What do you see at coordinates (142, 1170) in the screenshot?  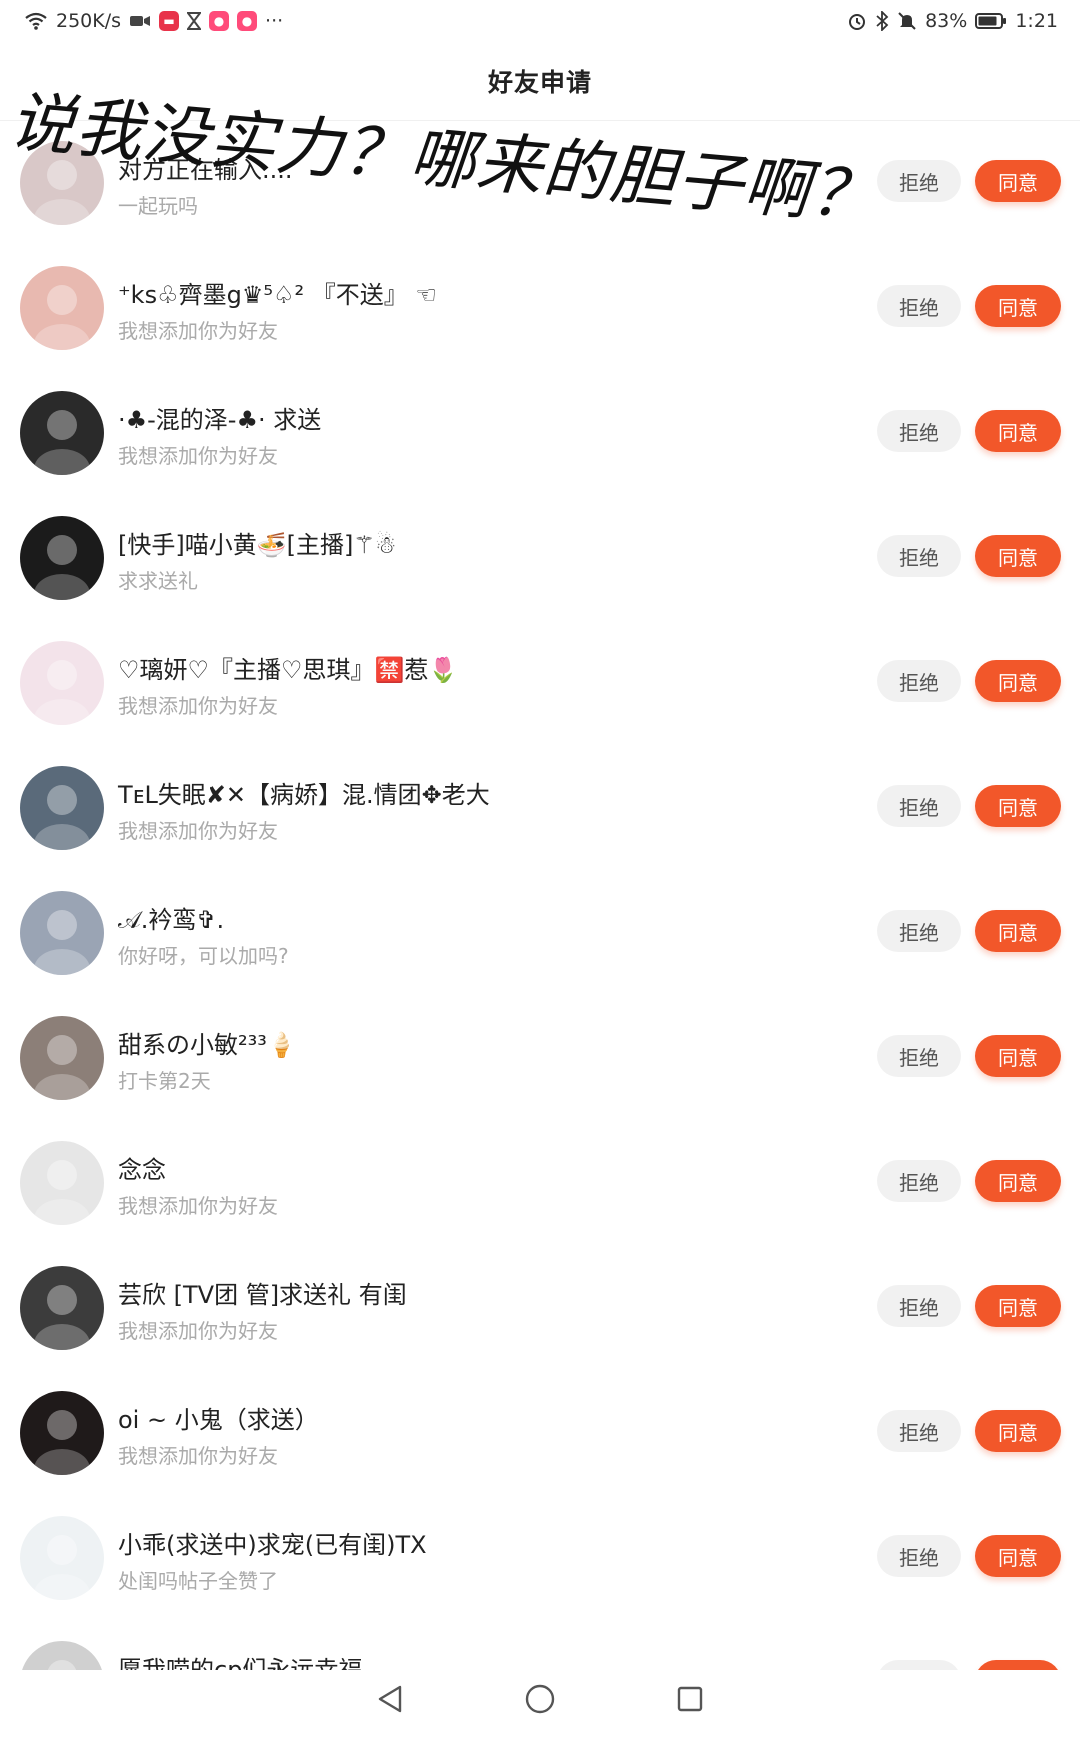 I see `requester-name: 念念` at bounding box center [142, 1170].